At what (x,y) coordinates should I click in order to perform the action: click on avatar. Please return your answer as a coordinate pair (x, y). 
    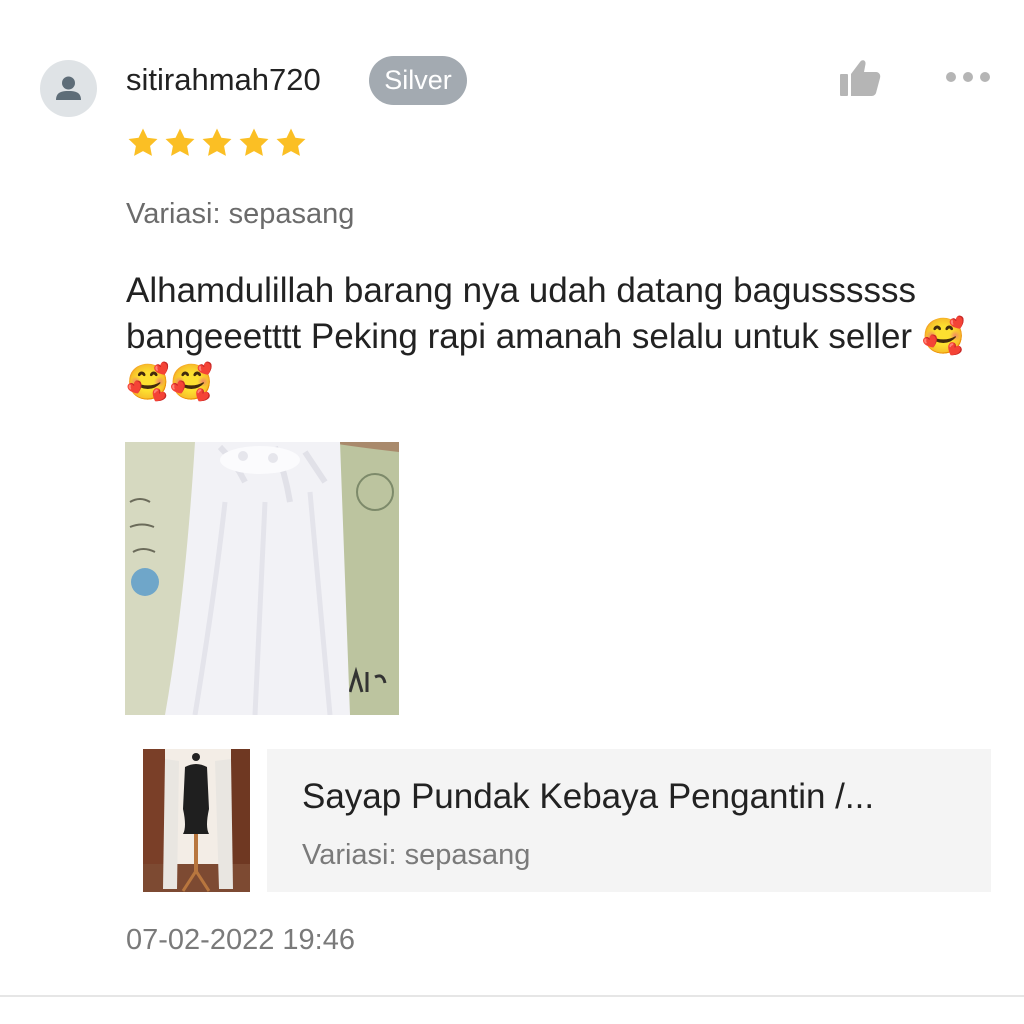
    Looking at the image, I should click on (68, 88).